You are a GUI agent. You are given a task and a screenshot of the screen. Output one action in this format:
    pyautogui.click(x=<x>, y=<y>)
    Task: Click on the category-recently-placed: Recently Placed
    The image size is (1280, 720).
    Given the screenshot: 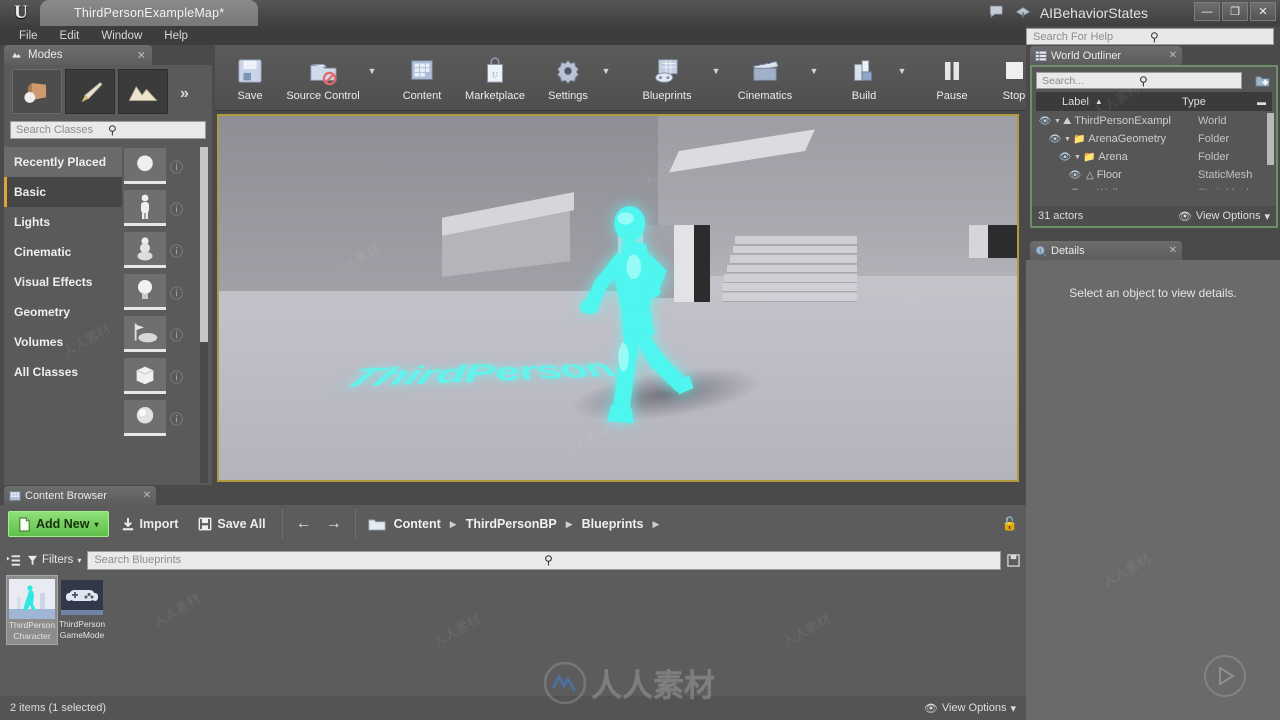 What is the action you would take?
    pyautogui.click(x=63, y=162)
    